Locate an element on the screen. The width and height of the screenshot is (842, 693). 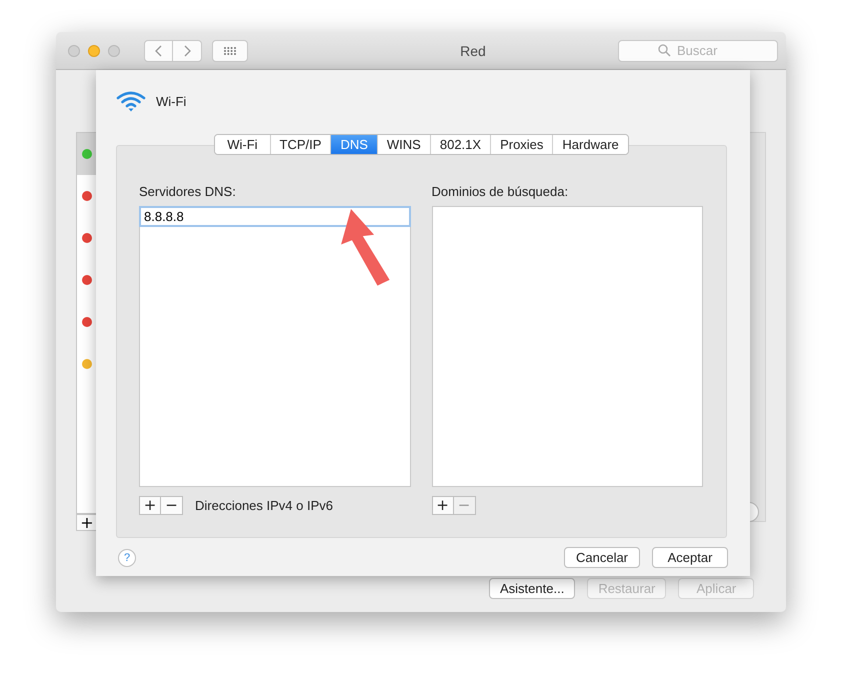
back-button is located at coordinates (158, 51).